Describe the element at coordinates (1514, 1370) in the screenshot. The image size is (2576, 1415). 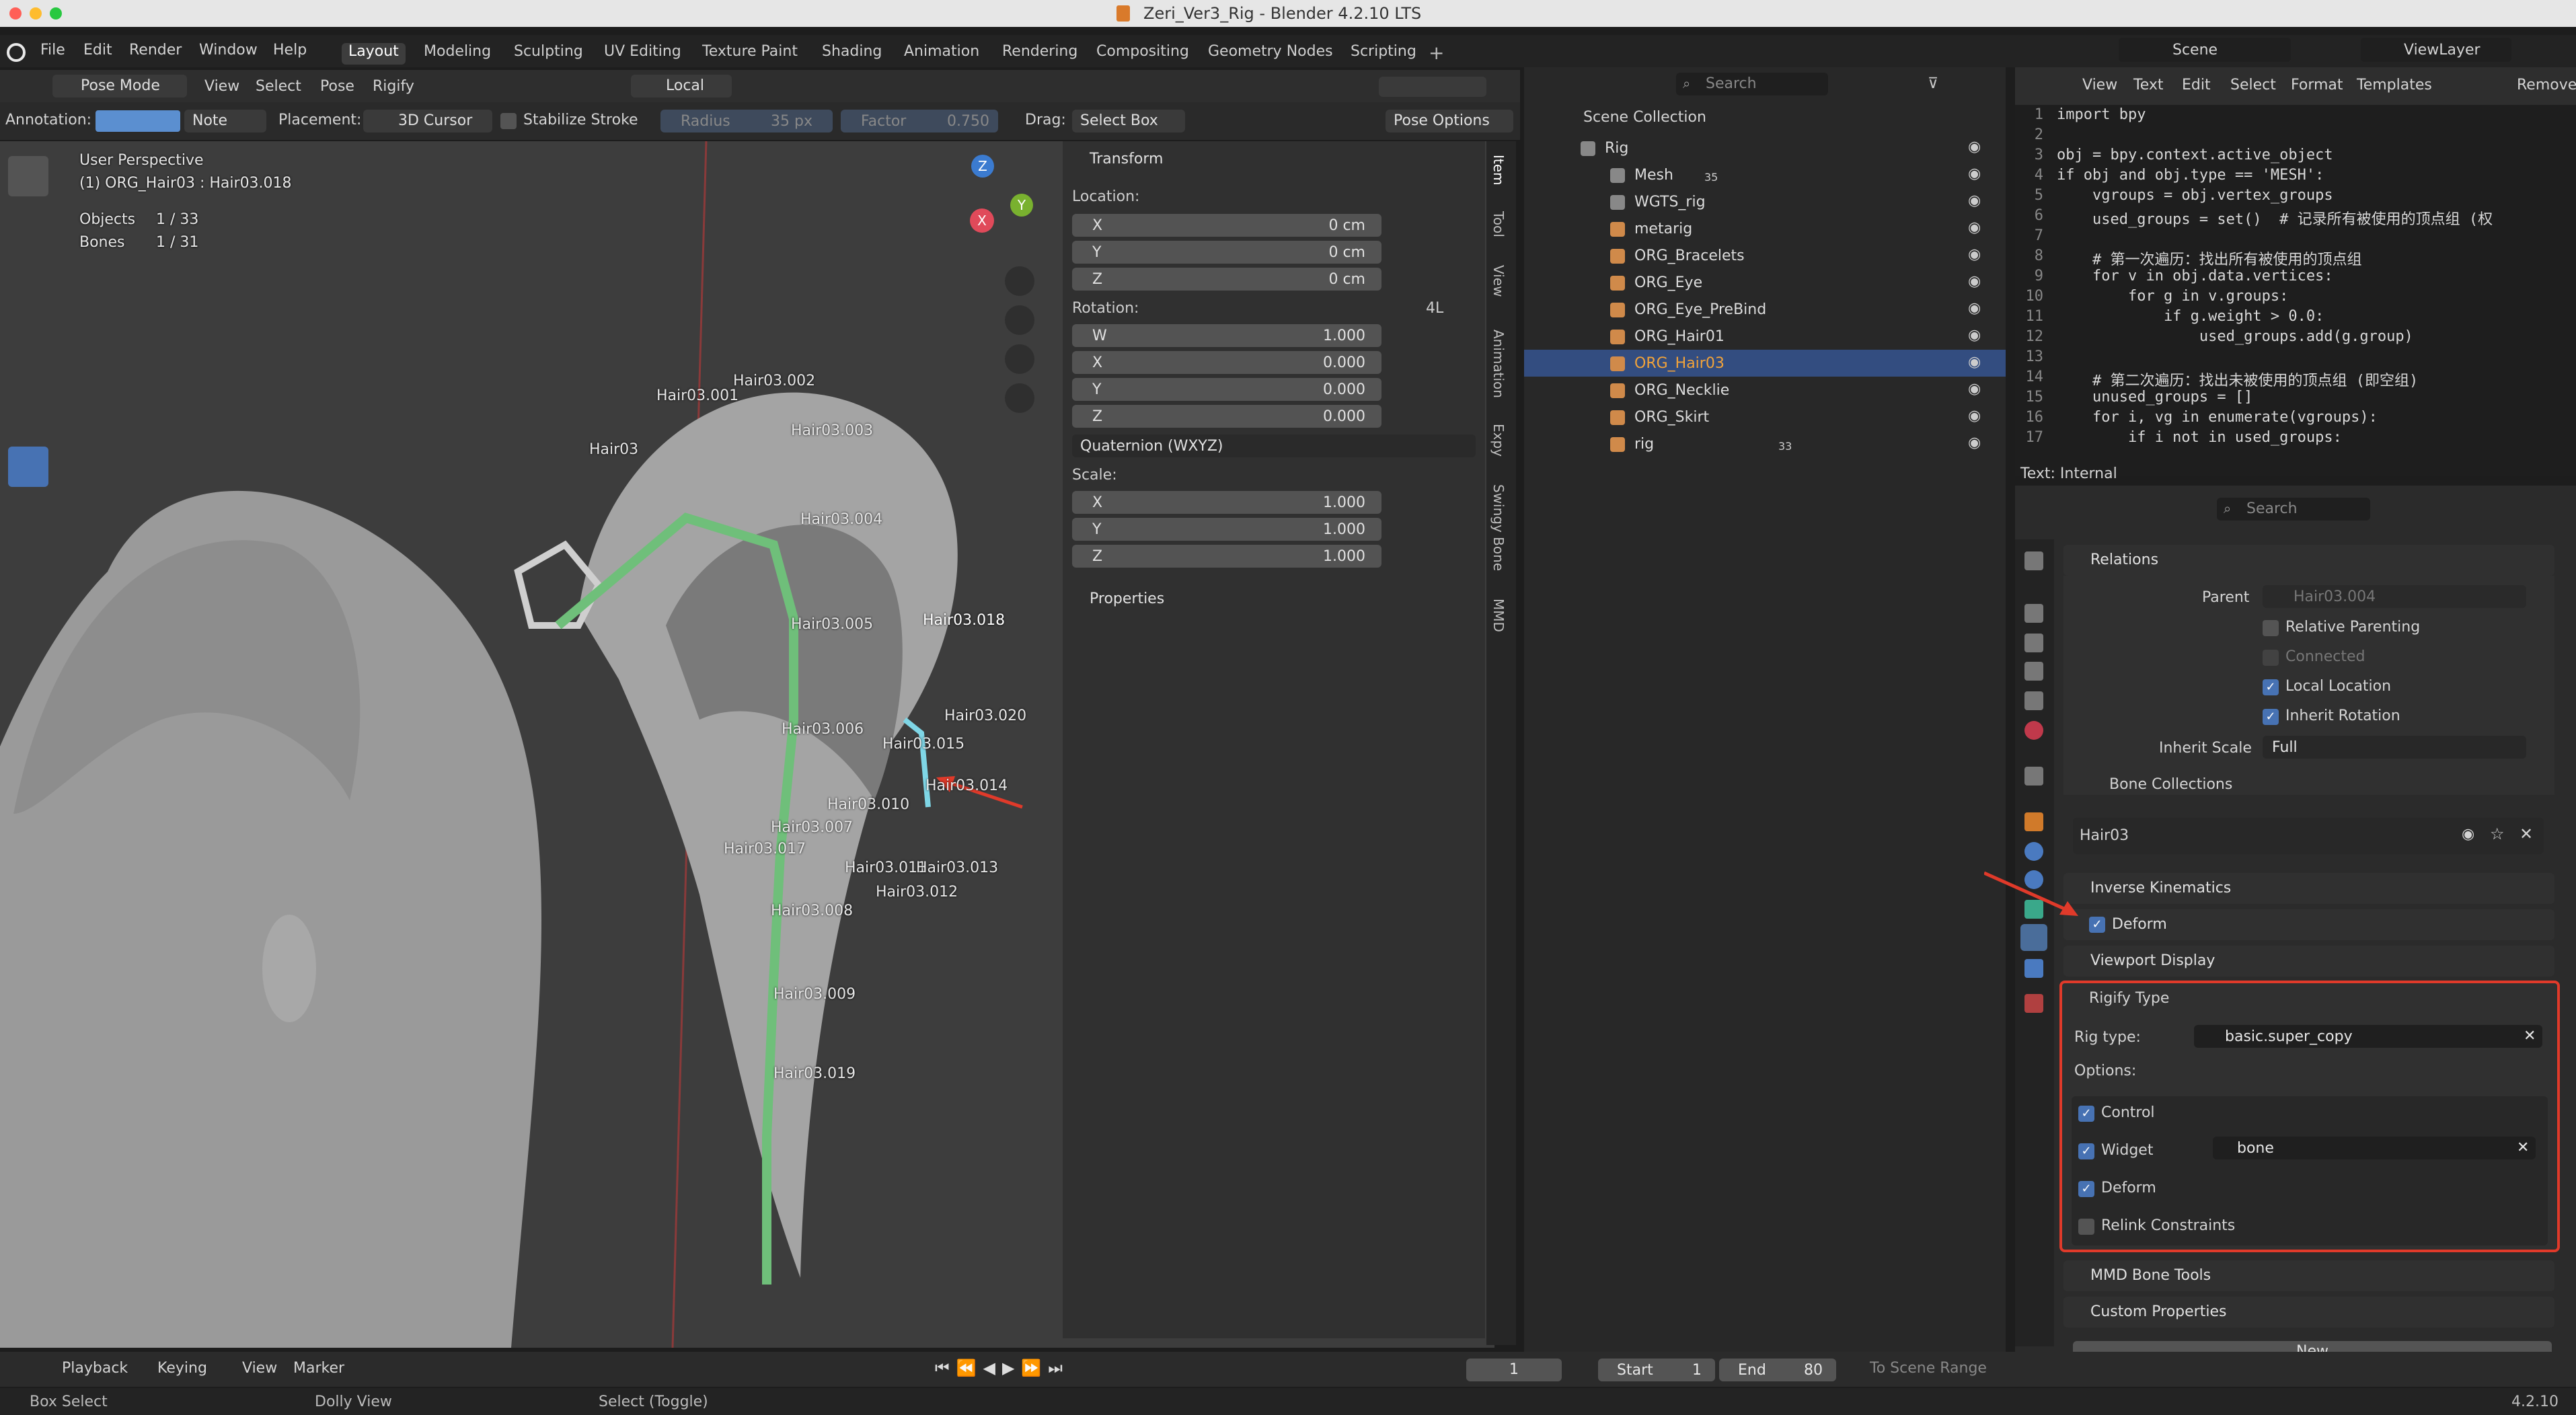
I see `current-frame-field: 1` at that location.